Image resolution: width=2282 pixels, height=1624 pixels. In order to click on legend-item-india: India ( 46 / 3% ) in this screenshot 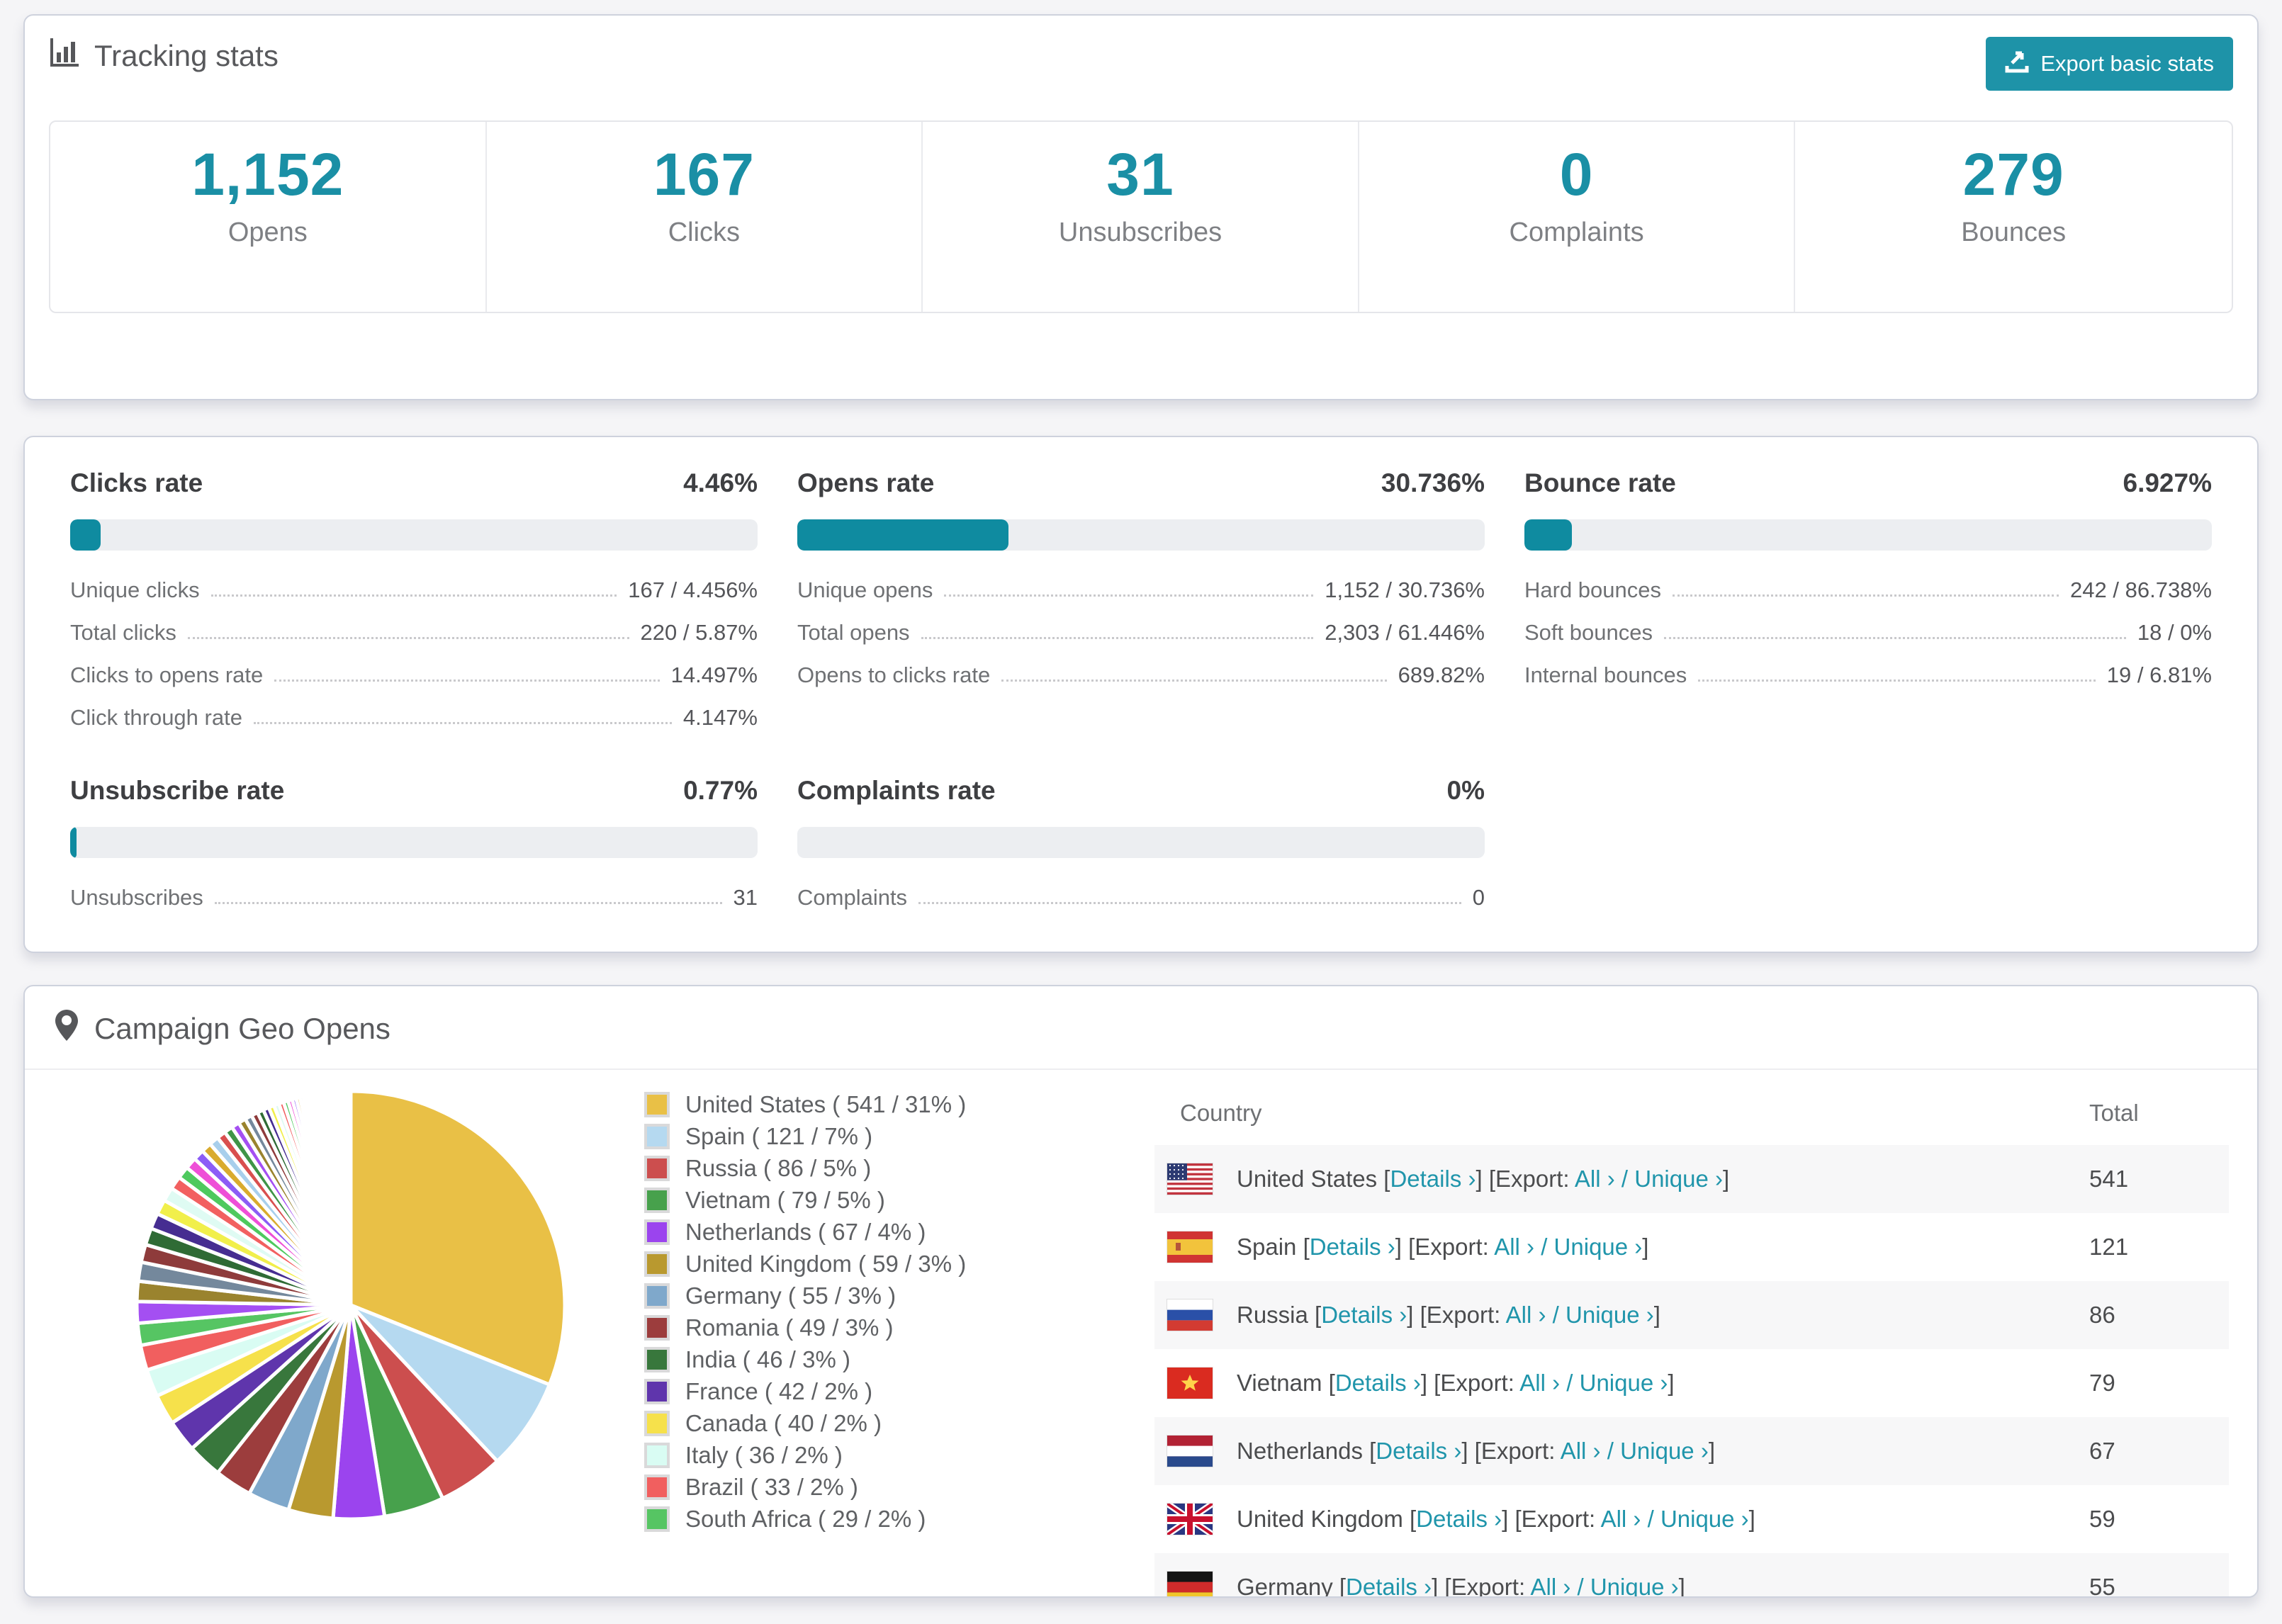, I will do `click(828, 1359)`.